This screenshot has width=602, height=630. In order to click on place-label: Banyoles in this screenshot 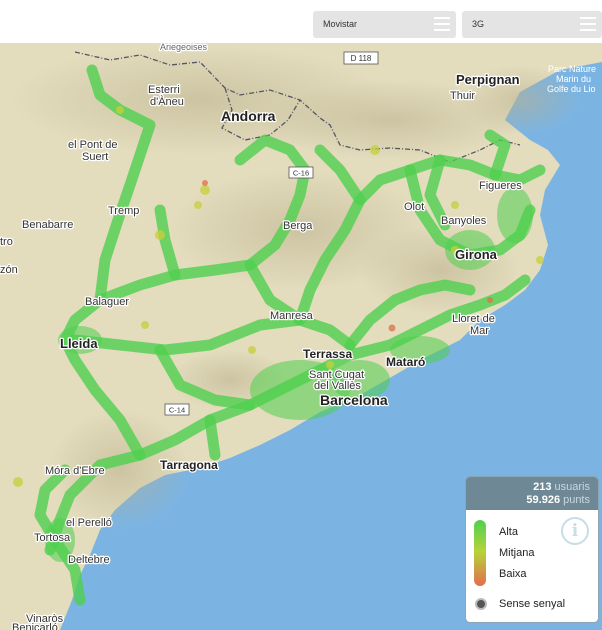, I will do `click(464, 221)`.